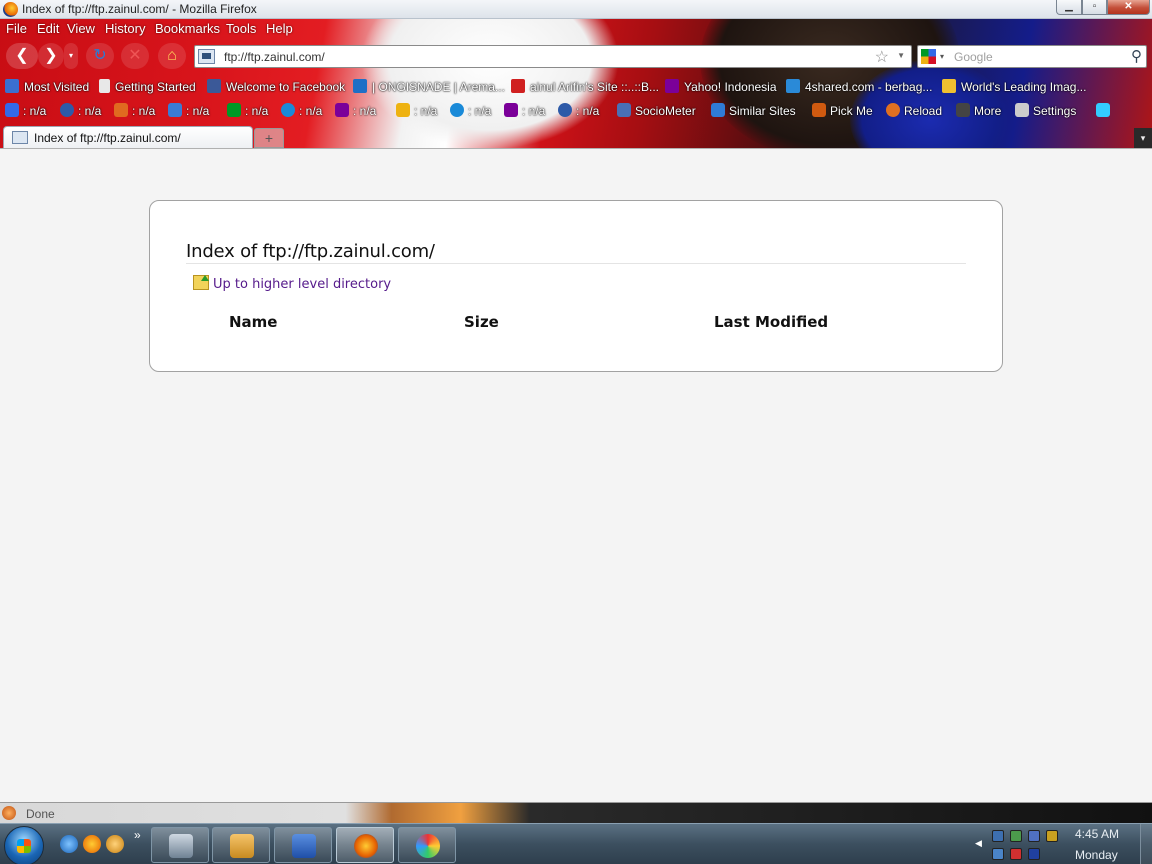 The image size is (1152, 864). I want to click on addon-alexa-backlinks: : n/a, so click(578, 110).